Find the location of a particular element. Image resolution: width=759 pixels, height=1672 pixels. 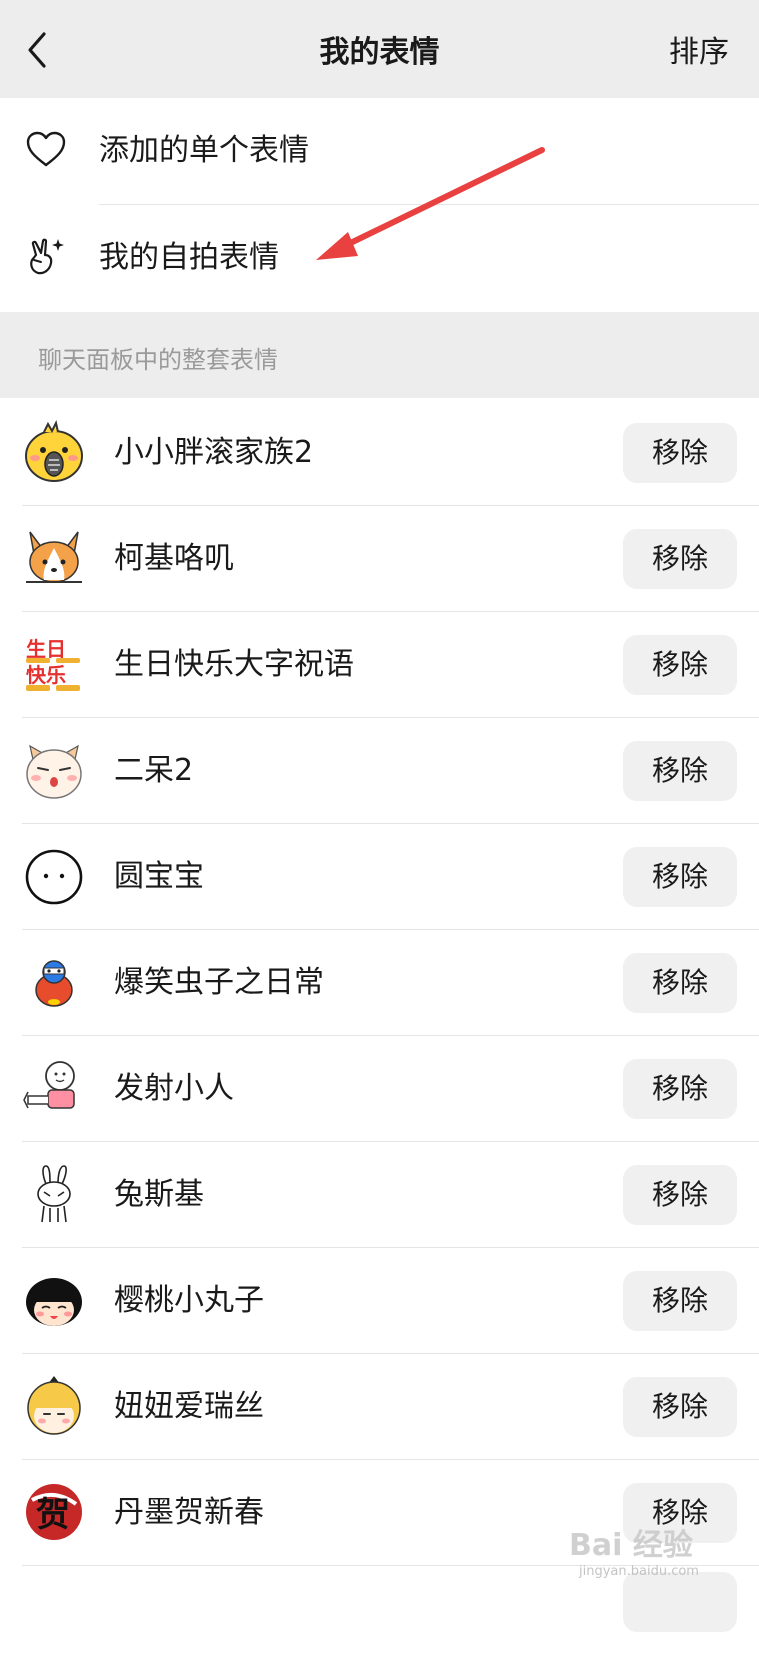

thumb-text: 贺 is located at coordinates (53, 1515).